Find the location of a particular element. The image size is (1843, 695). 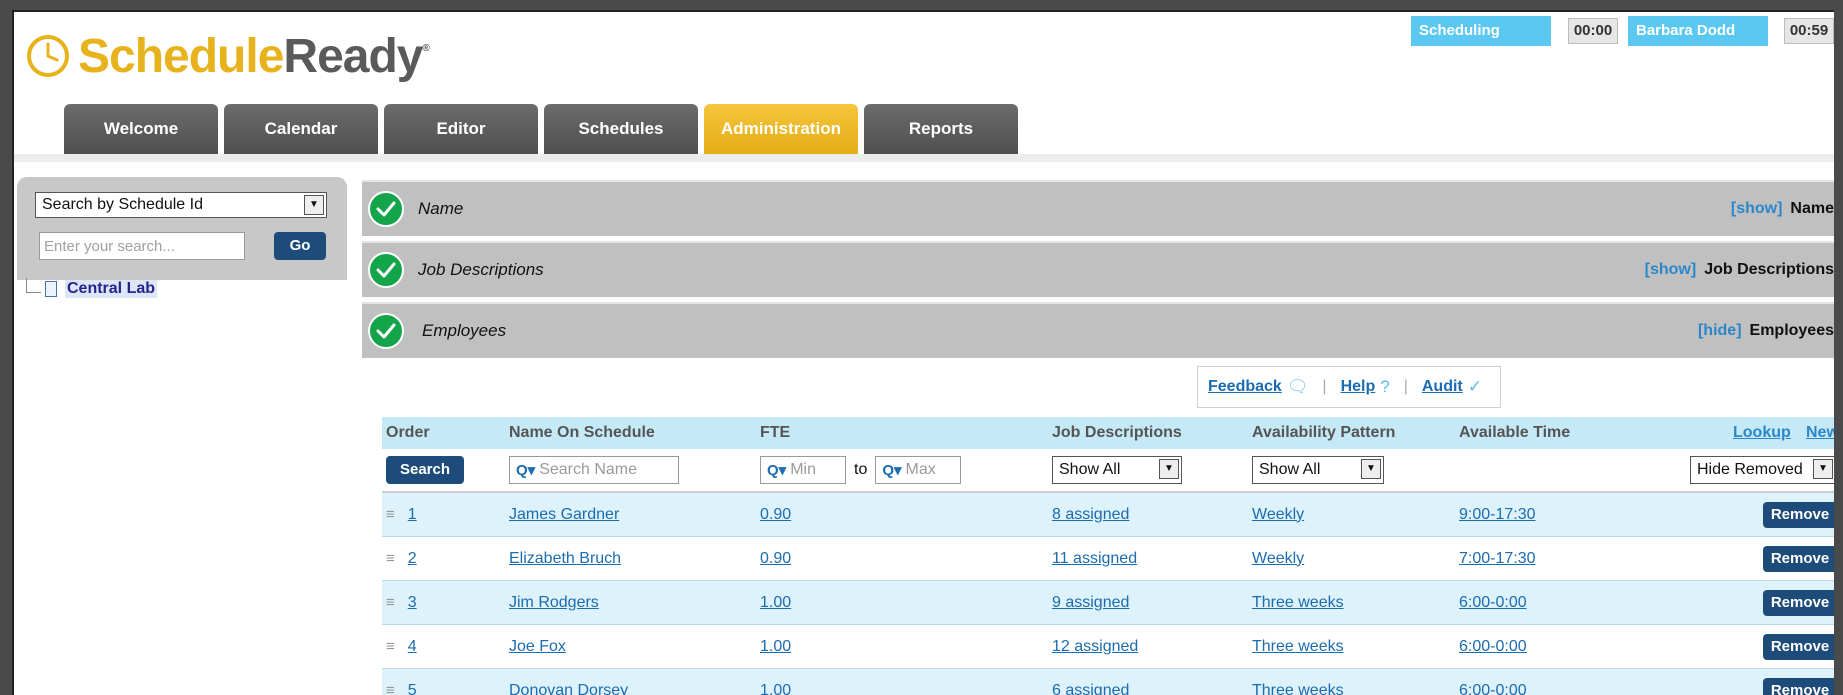

available-time-link: 9:00-17:30 is located at coordinates (1497, 514).